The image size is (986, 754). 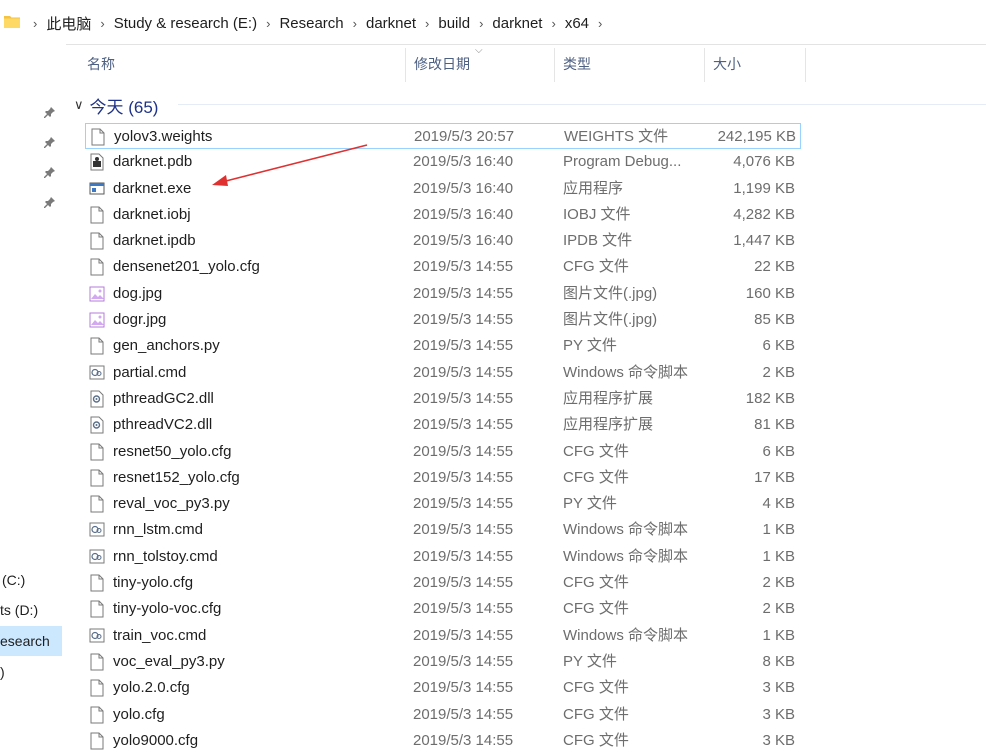 What do you see at coordinates (590, 346) in the screenshot?
I see `file-type: PY 文件` at bounding box center [590, 346].